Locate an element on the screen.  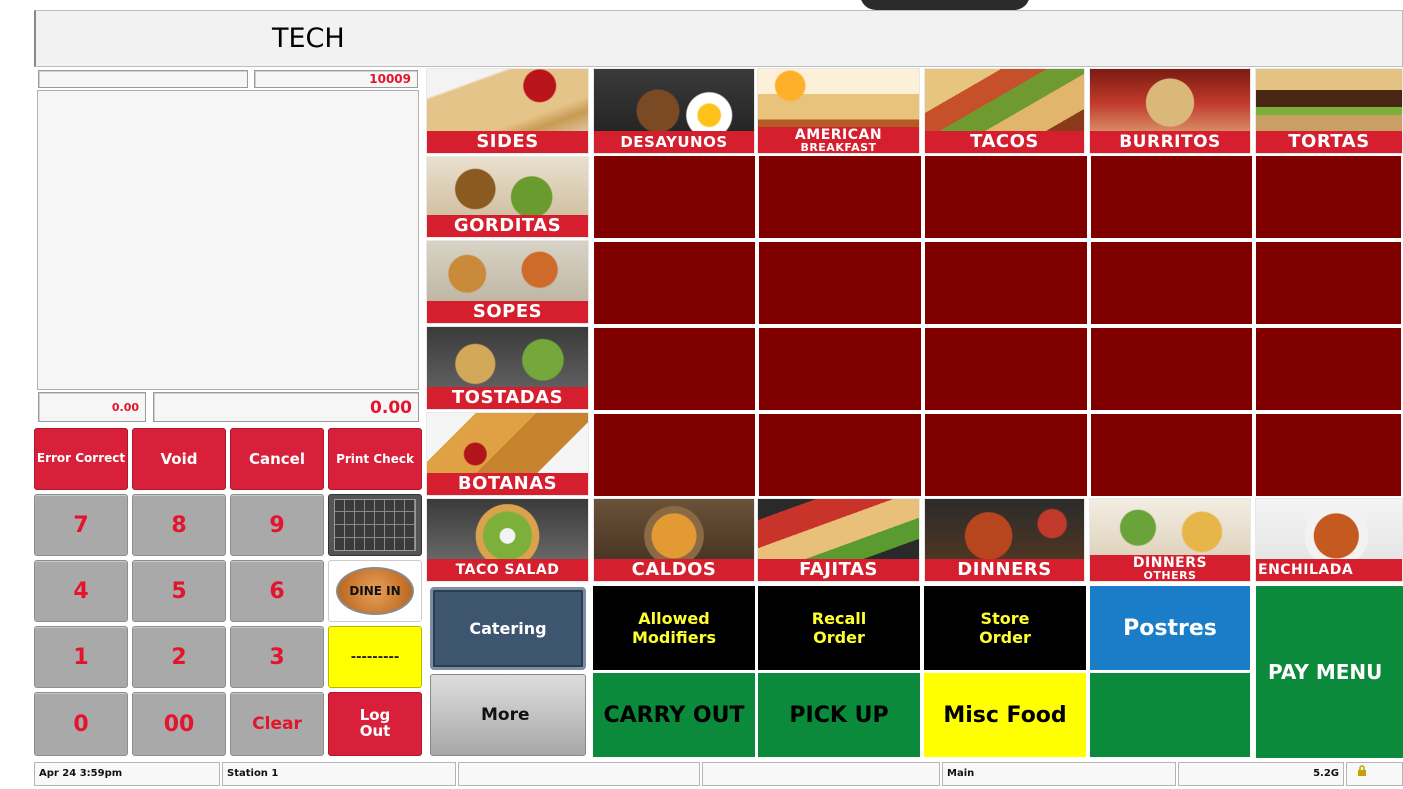
status-station: Station 1 is located at coordinates (339, 774).